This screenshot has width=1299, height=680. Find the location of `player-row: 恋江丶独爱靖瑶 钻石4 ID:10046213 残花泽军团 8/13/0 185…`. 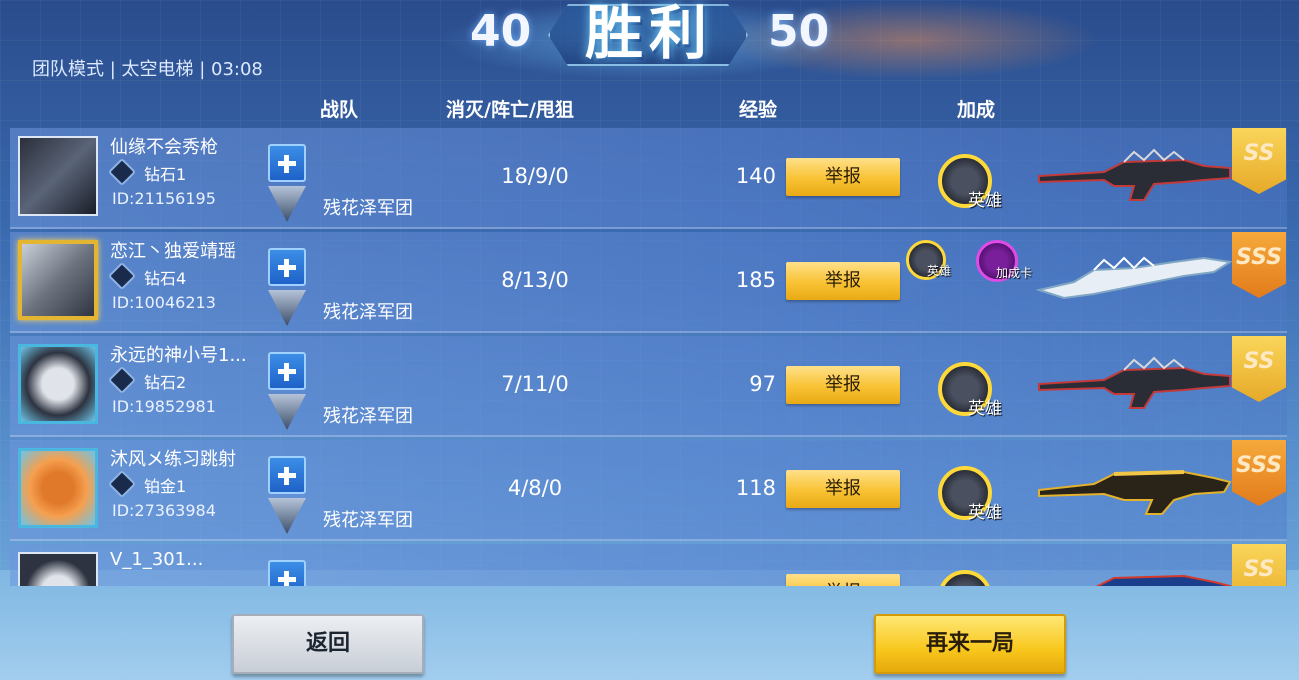

player-row: 恋江丶独爱靖瑶 钻石4 ID:10046213 残花泽军团 8/13/0 185… is located at coordinates (648, 282).